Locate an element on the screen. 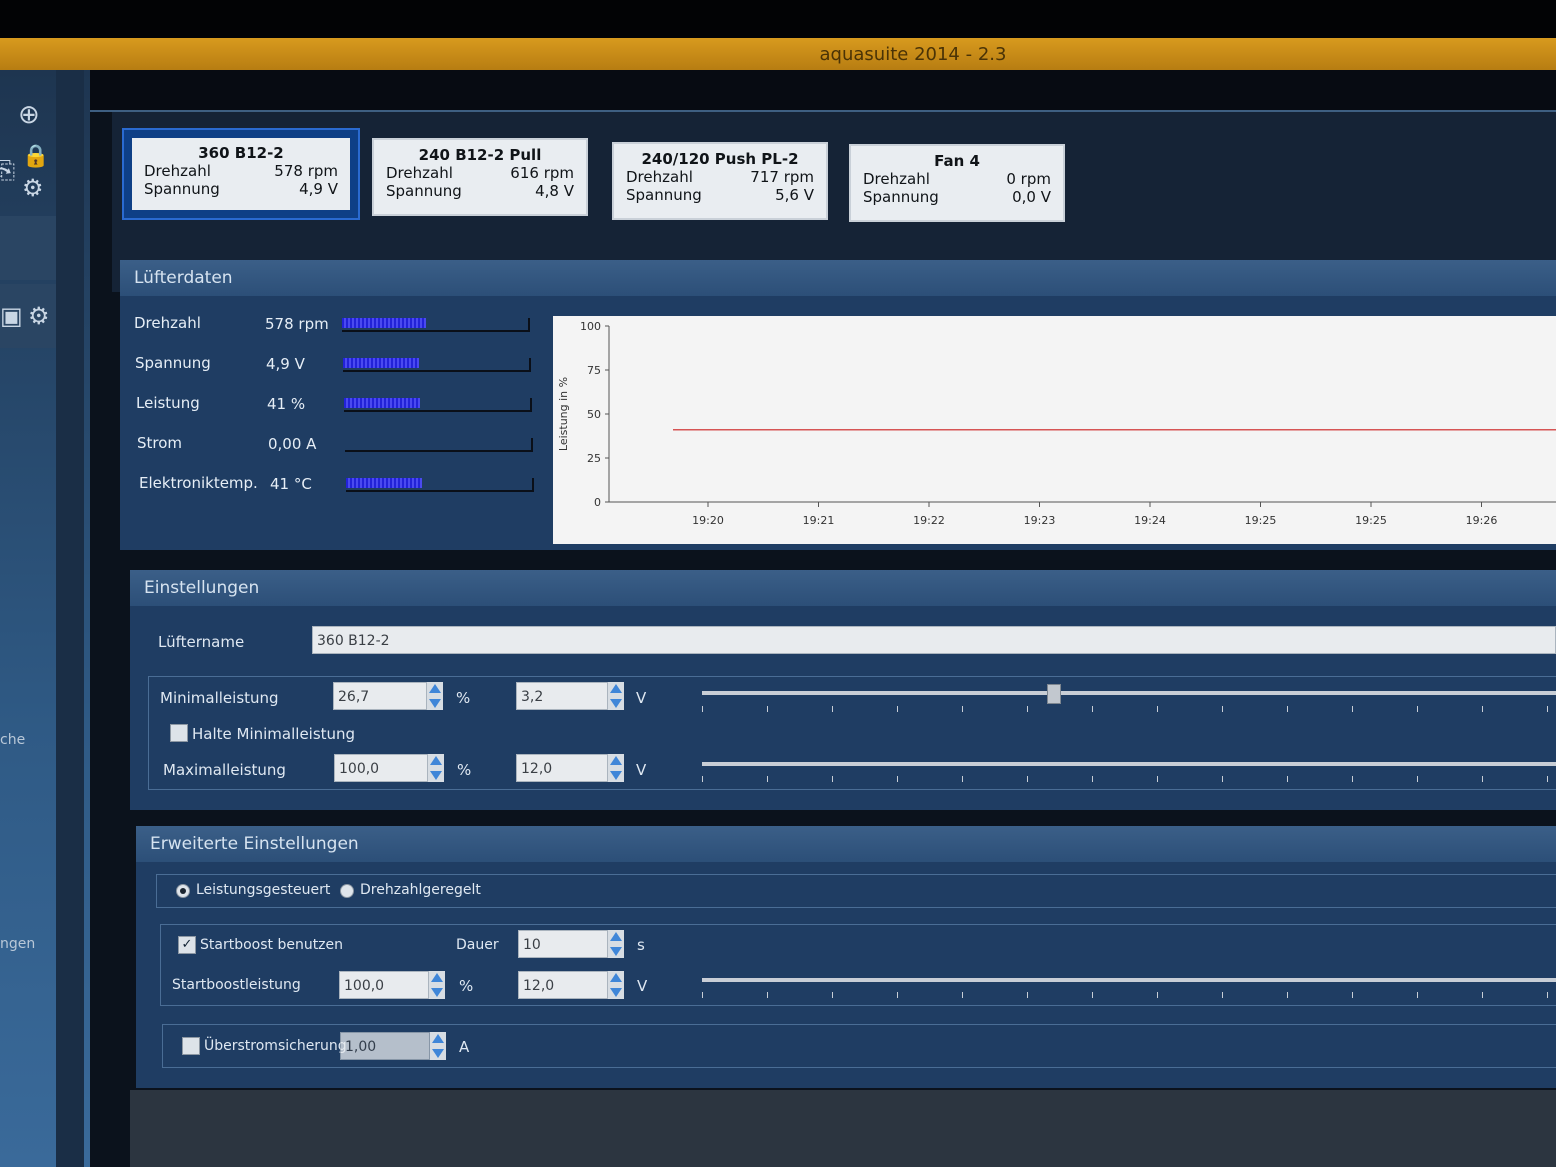 The width and height of the screenshot is (1556, 1167). boost-power-slider is located at coordinates (1129, 980).